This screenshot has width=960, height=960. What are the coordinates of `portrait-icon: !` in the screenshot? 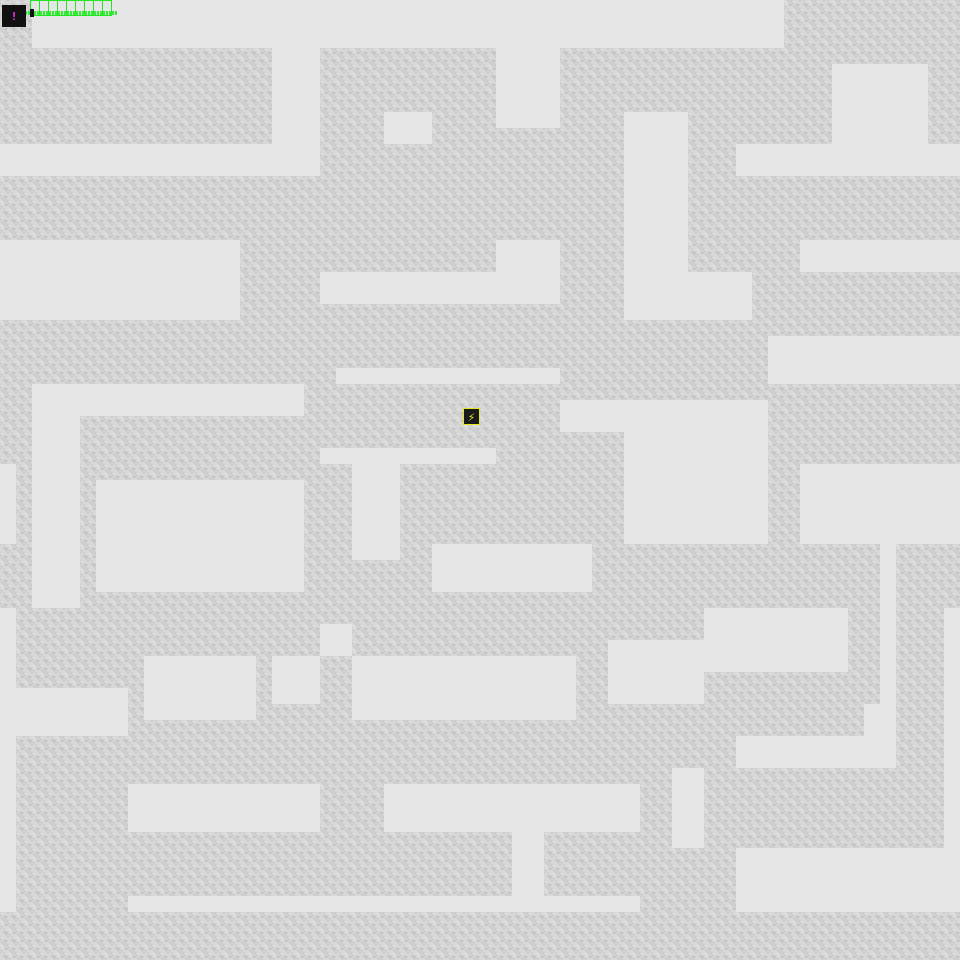 It's located at (14, 16).